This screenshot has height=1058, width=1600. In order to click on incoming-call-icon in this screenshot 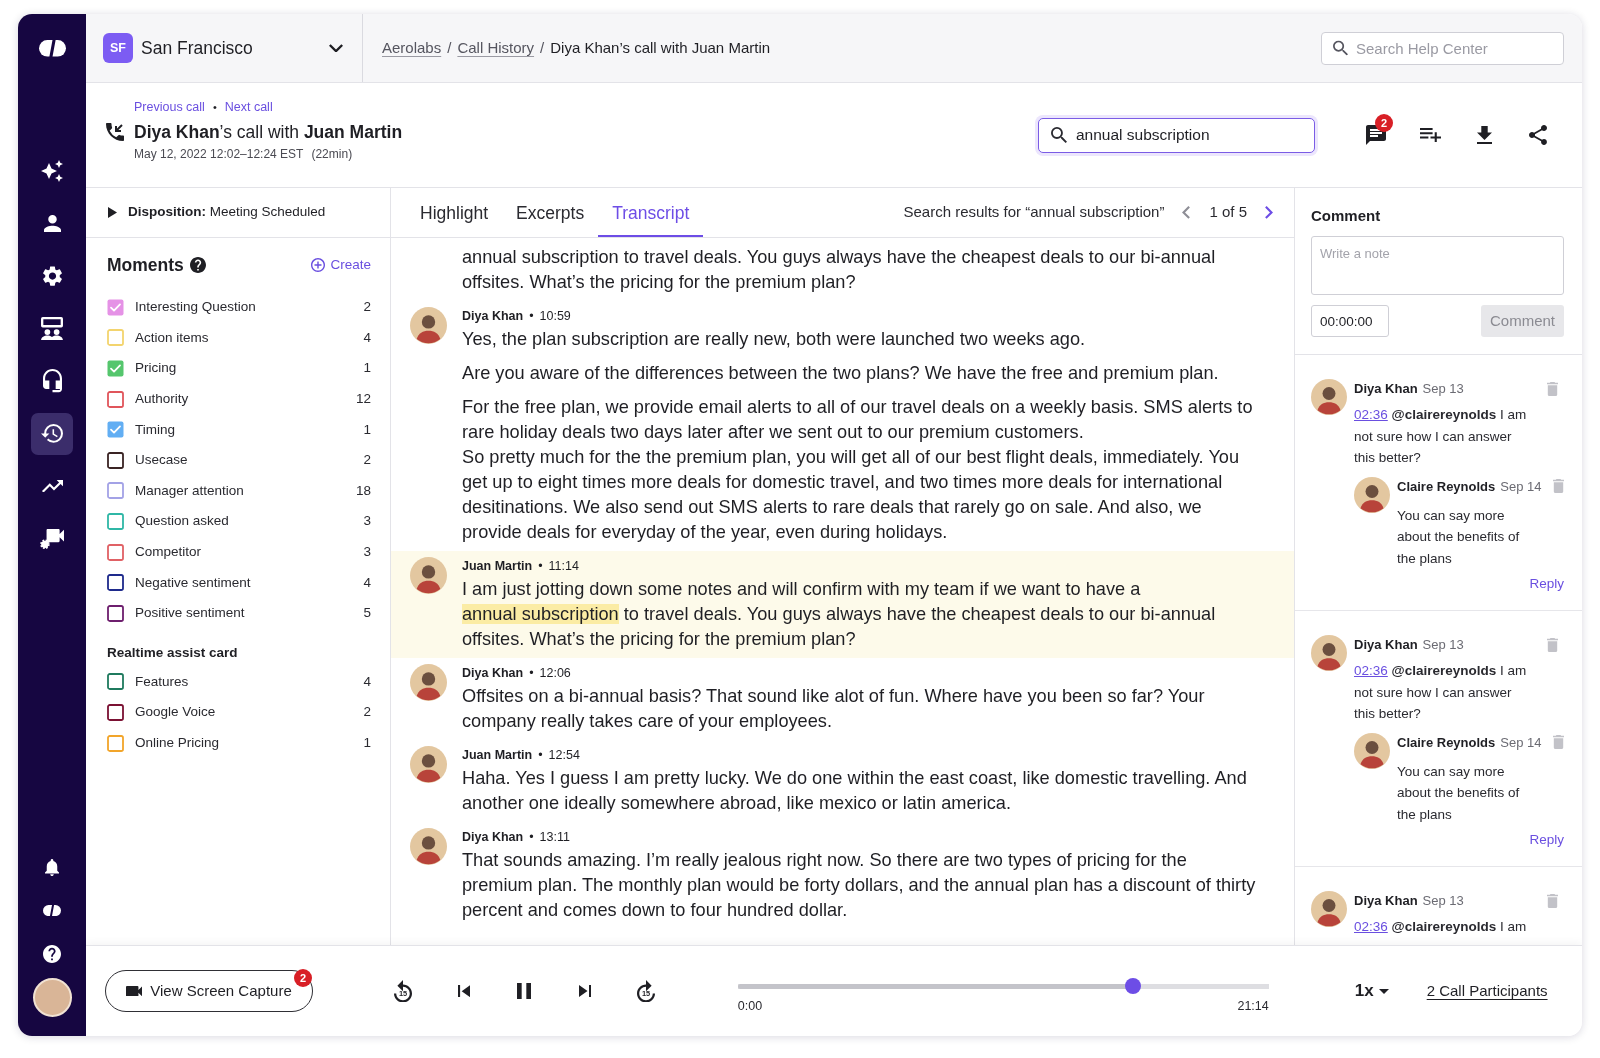, I will do `click(115, 132)`.